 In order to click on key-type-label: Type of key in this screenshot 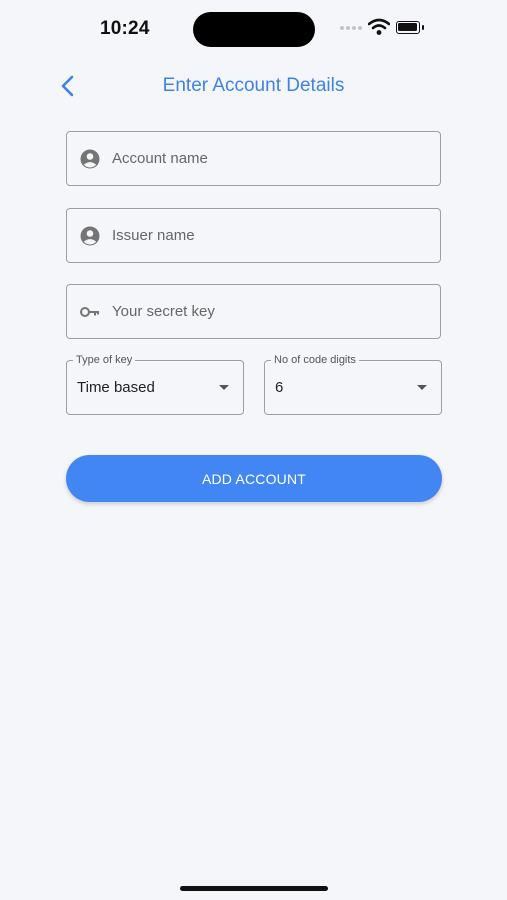, I will do `click(104, 360)`.